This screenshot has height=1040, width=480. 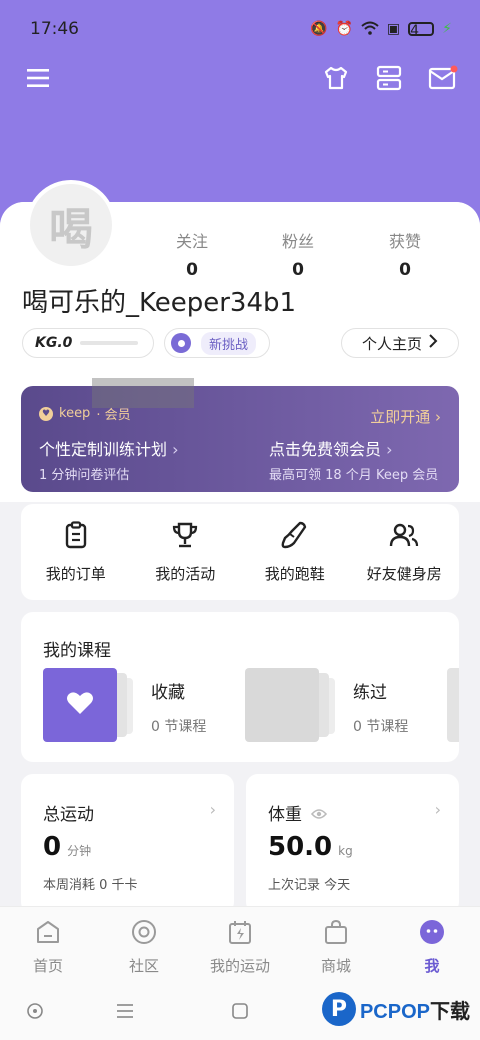 I want to click on kg-level-pill: KG.0, so click(x=88, y=343).